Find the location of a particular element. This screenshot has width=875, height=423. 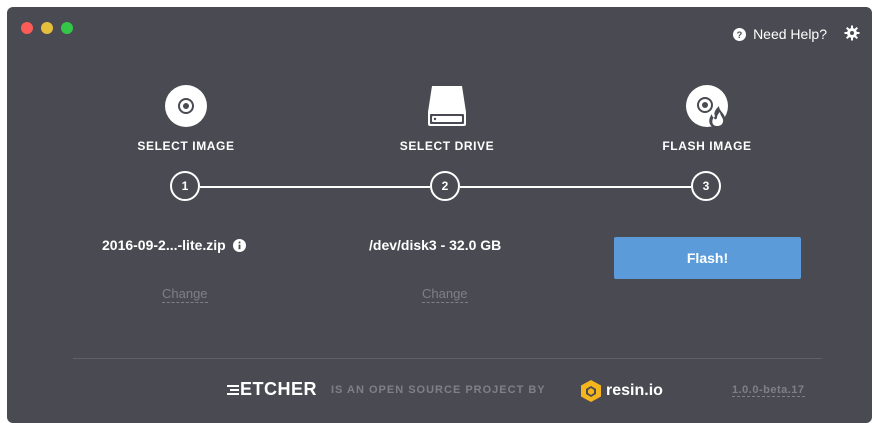

maximize-window-button is located at coordinates (67, 28).